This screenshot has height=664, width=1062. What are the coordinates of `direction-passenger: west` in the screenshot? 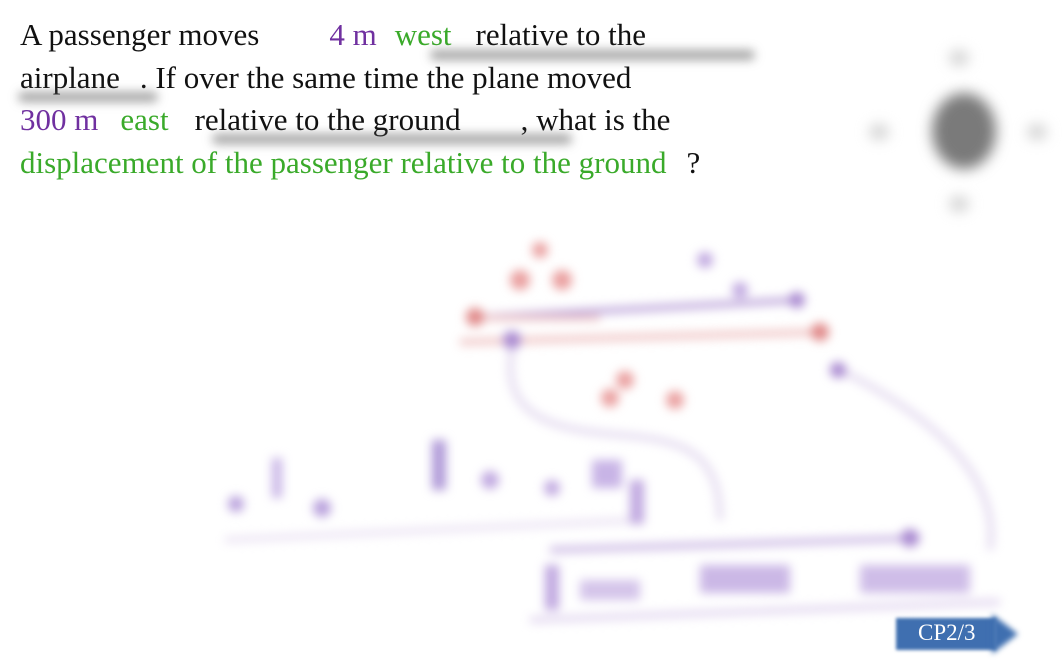 It's located at (423, 34).